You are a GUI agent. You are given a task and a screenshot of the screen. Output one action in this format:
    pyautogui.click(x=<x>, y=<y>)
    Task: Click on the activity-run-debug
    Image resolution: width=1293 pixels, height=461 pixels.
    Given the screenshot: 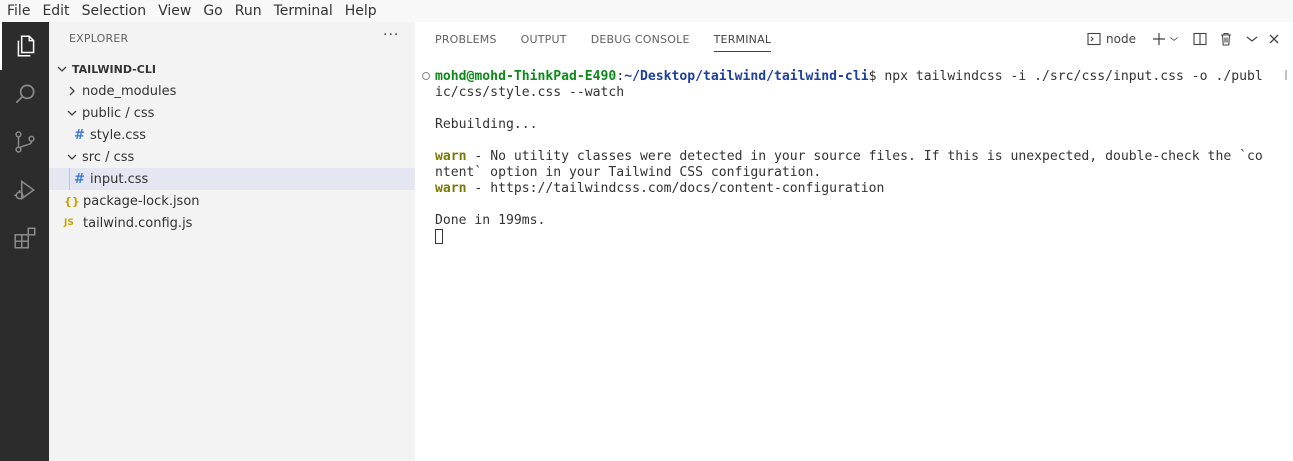 What is the action you would take?
    pyautogui.click(x=24, y=190)
    